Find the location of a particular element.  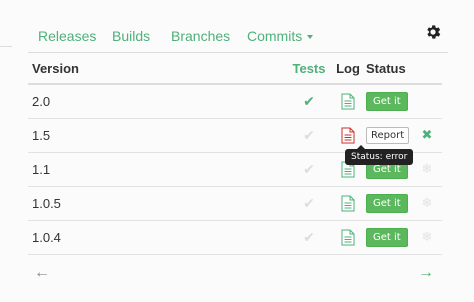

gear-icon is located at coordinates (433, 32).